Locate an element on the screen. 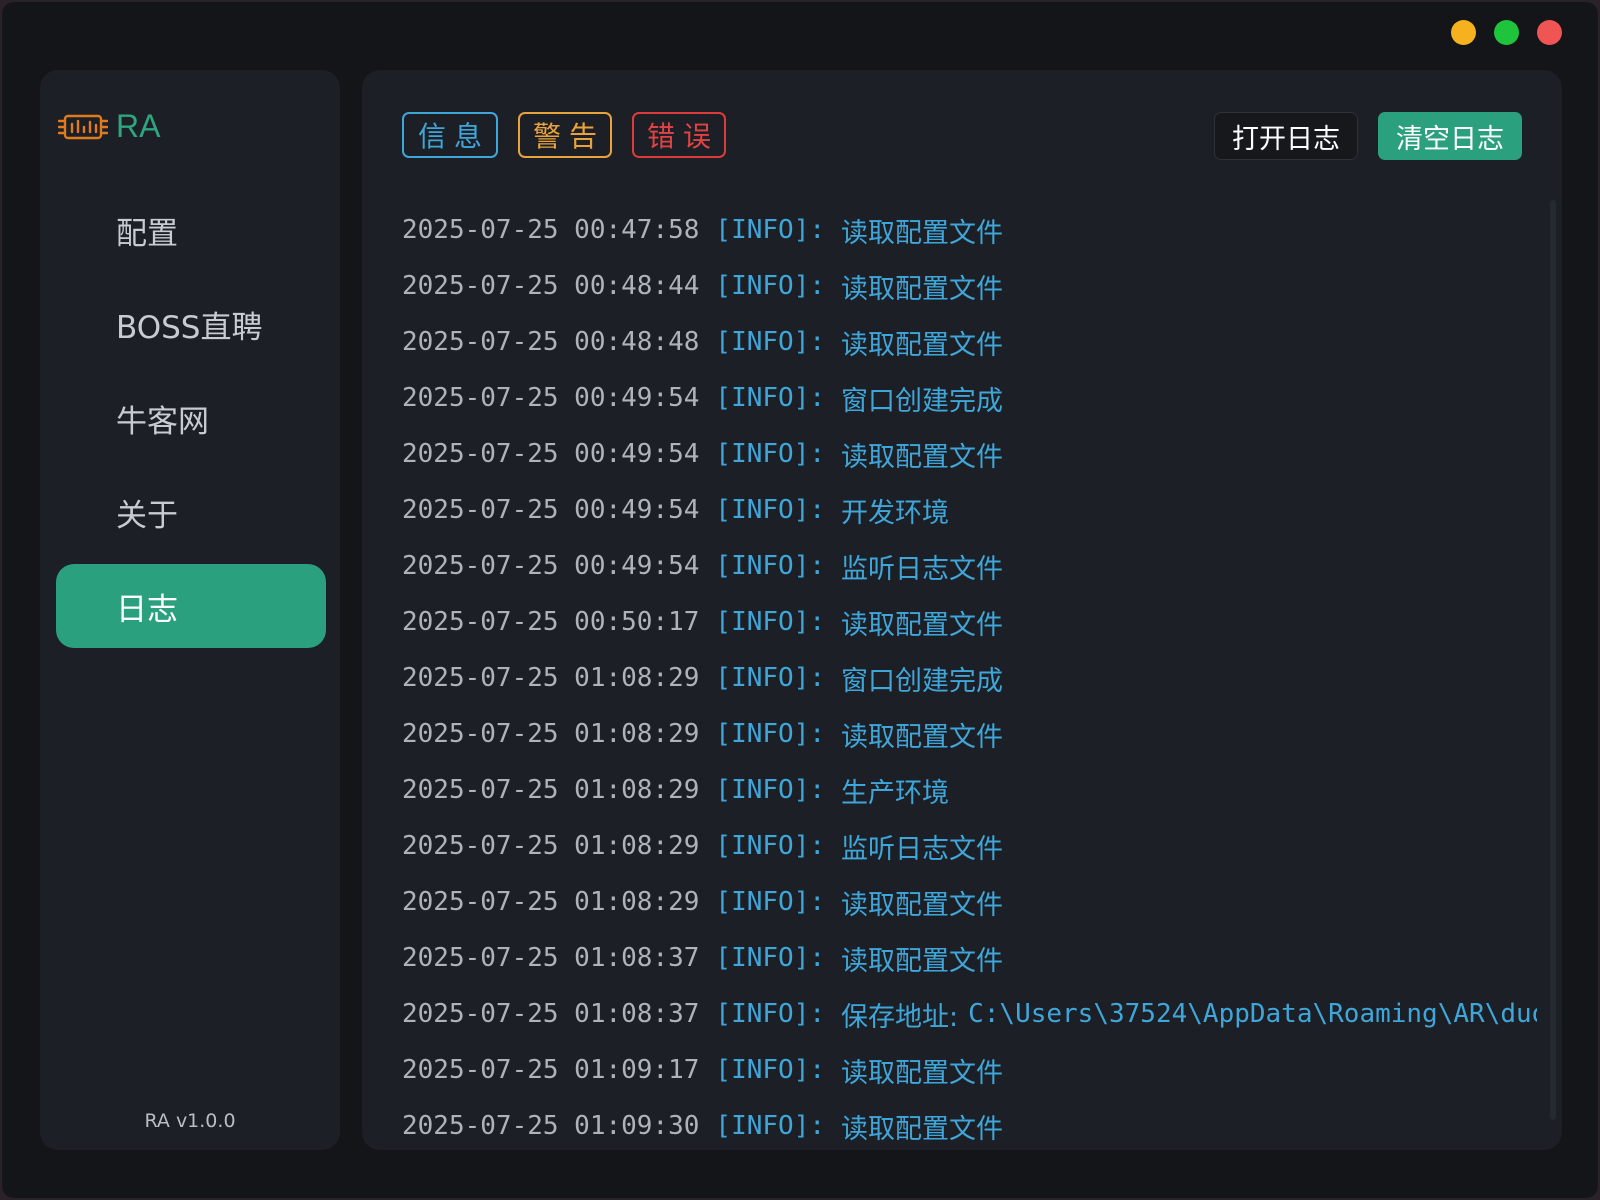  log-entry: 2025-07-25 00:48:48 [INFO]: 读取配置文件 is located at coordinates (969, 342).